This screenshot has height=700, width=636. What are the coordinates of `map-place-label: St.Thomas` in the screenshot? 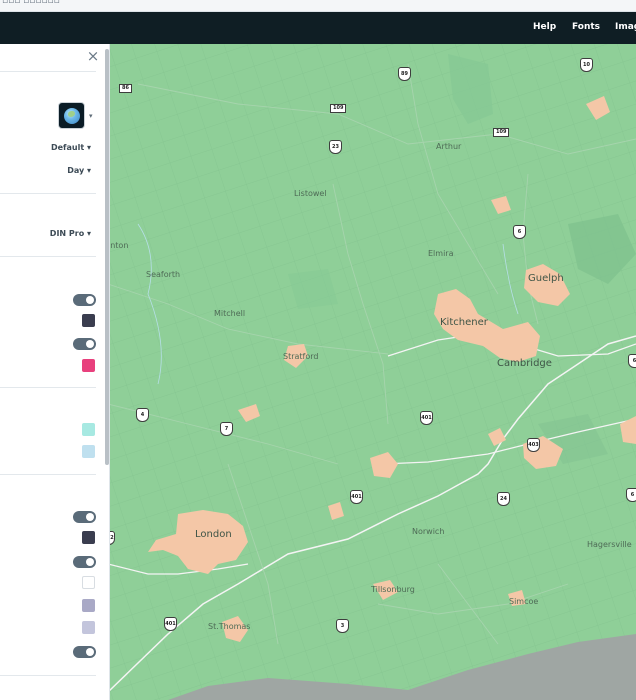 It's located at (229, 626).